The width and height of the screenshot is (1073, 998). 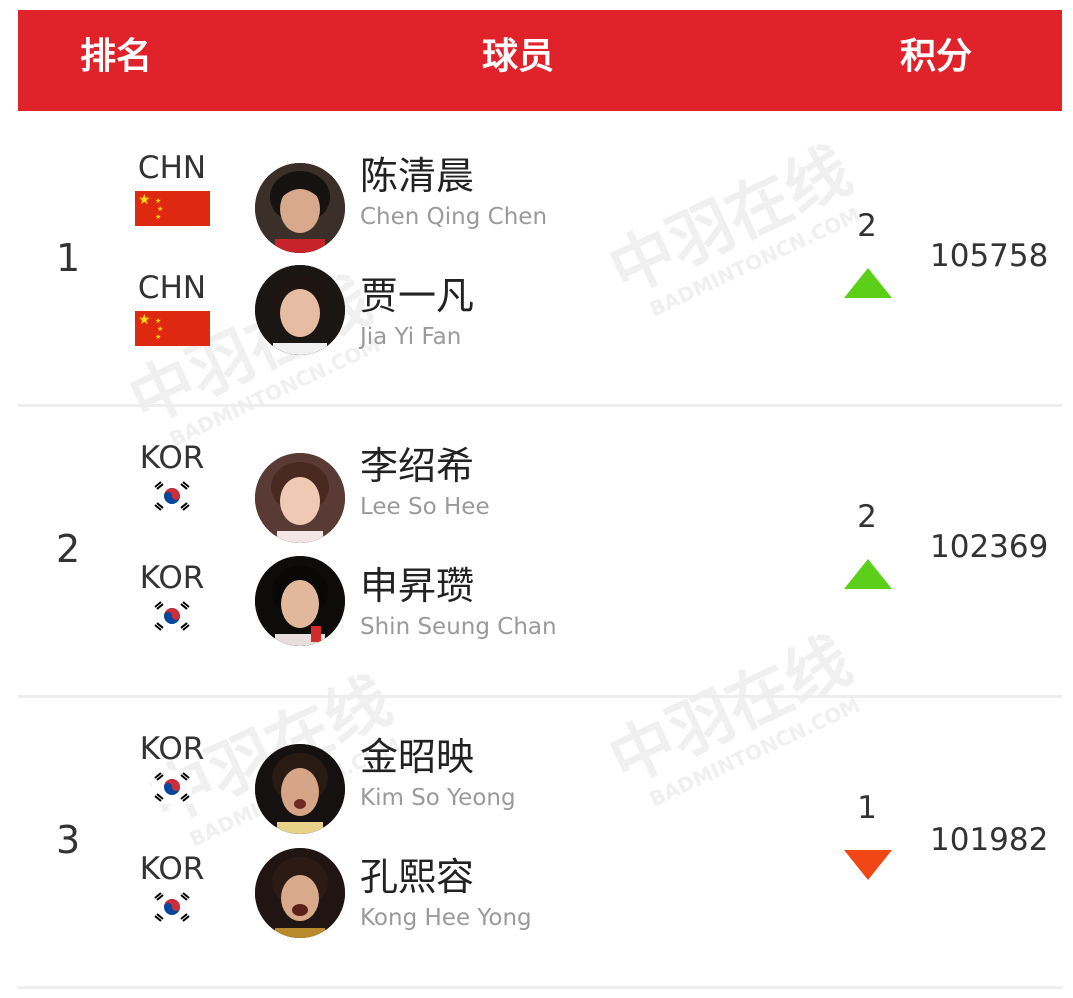 I want to click on player-name-cn: 陈清晨, so click(x=417, y=176).